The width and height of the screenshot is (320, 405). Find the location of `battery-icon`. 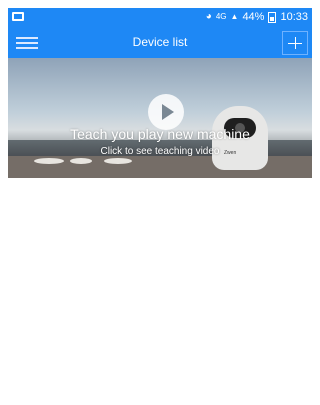

battery-icon is located at coordinates (272, 17).